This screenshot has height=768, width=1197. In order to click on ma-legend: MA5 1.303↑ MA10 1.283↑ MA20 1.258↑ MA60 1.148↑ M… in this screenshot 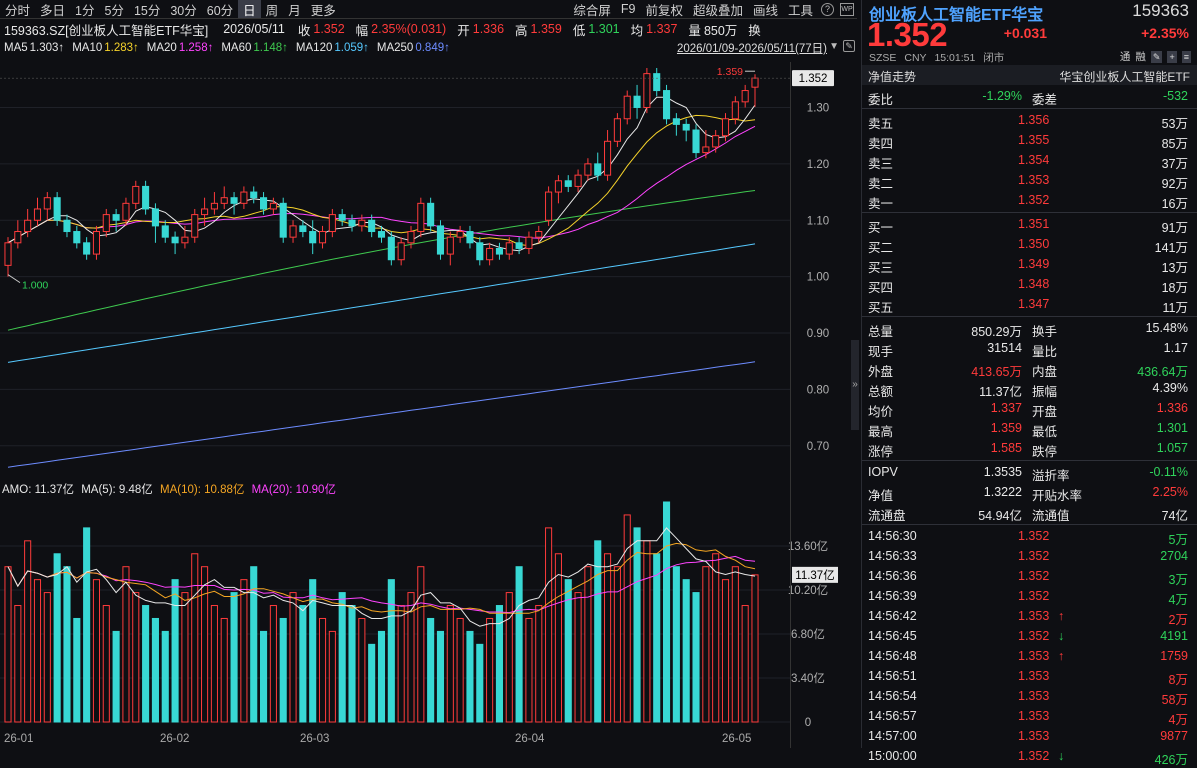, I will do `click(231, 48)`.